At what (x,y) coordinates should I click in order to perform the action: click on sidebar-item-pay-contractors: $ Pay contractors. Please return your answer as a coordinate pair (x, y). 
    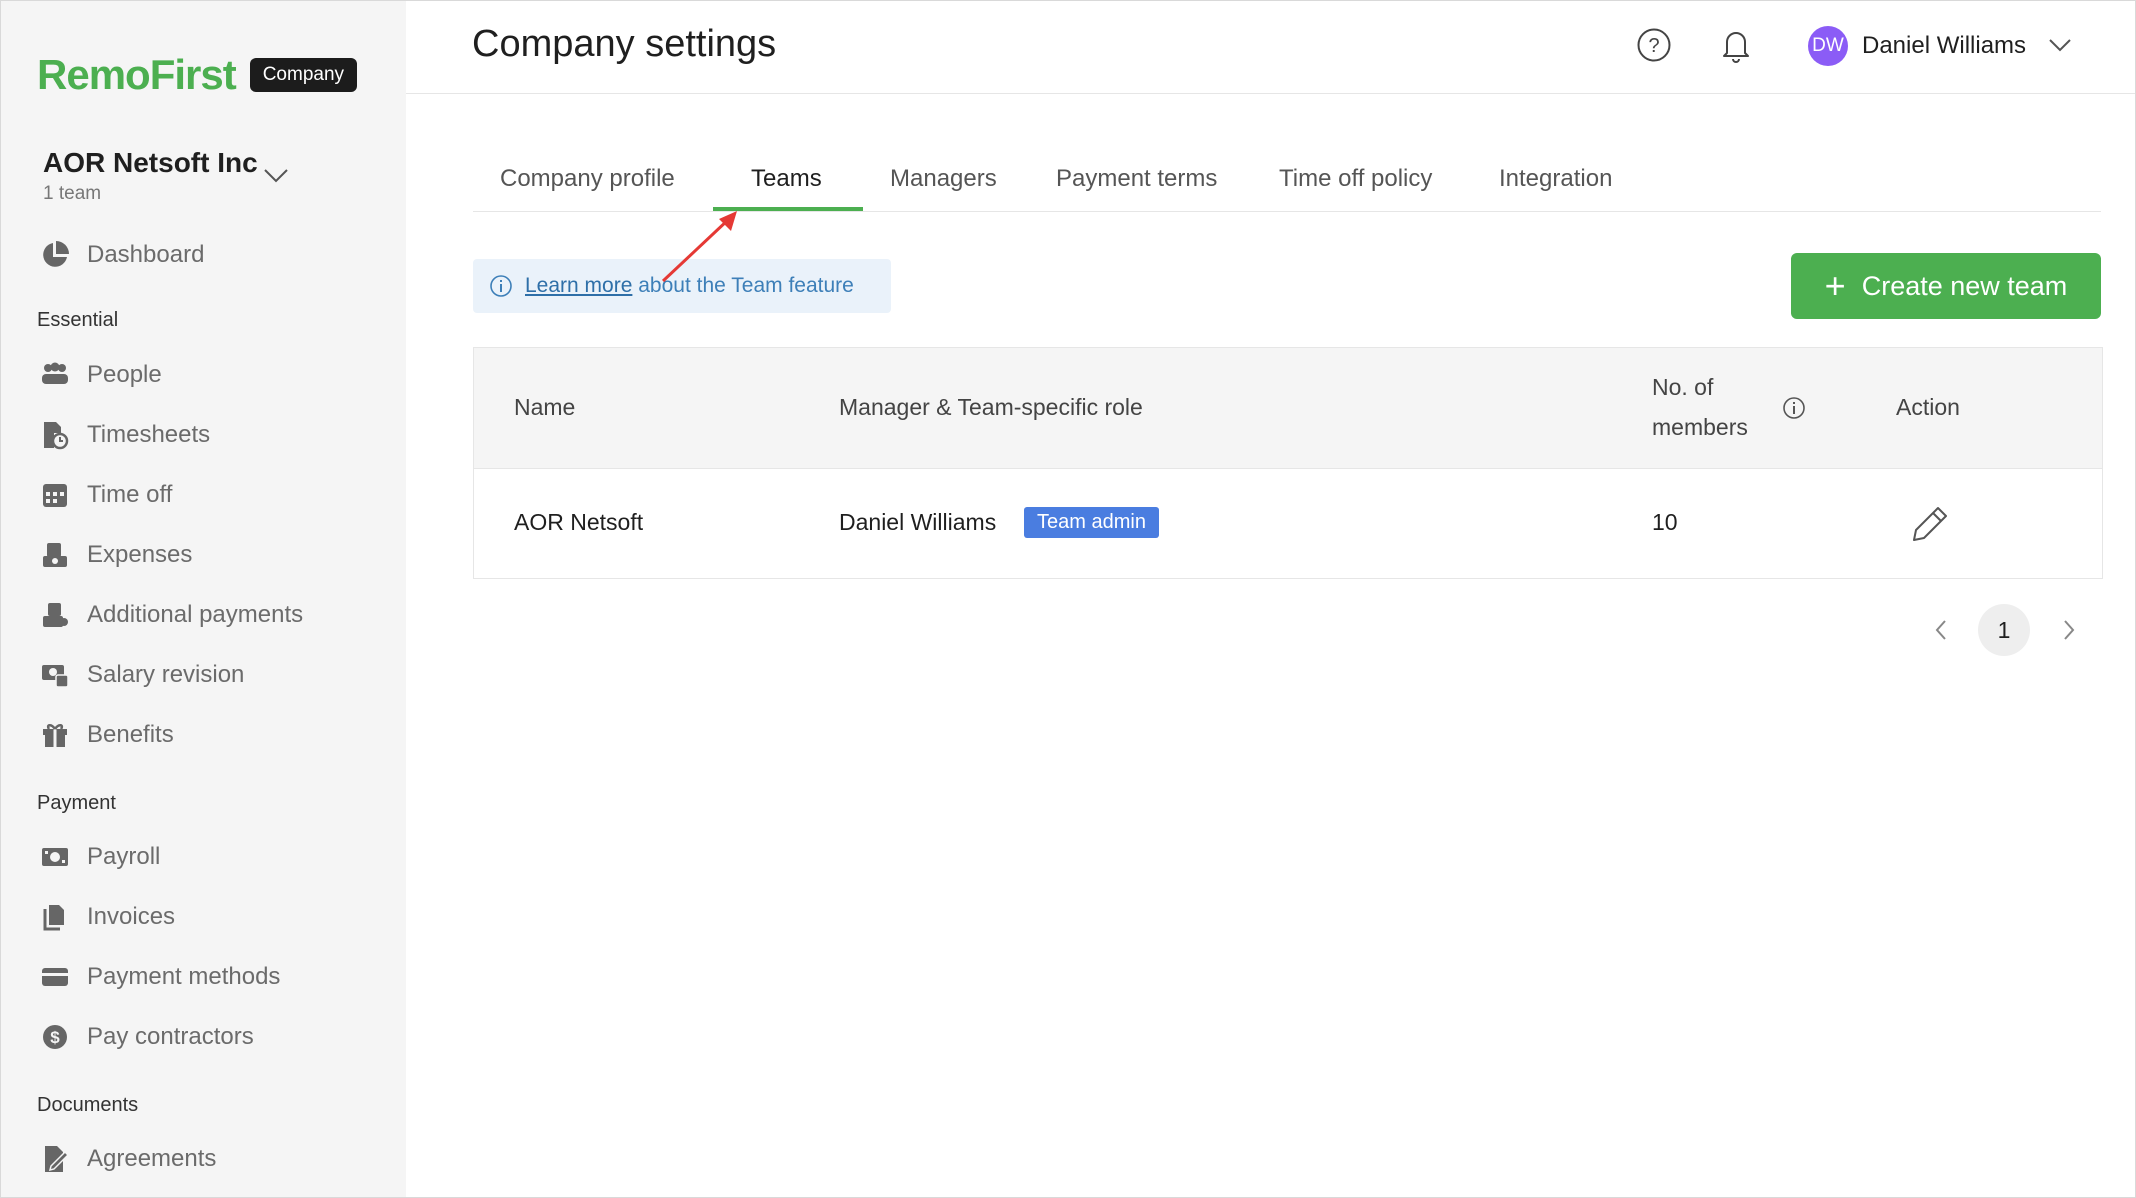
    Looking at the image, I should click on (146, 1037).